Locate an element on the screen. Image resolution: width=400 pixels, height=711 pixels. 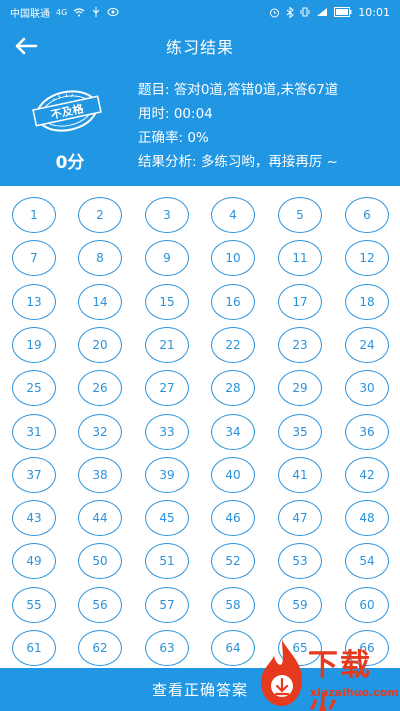
alarm-icon is located at coordinates (275, 12).